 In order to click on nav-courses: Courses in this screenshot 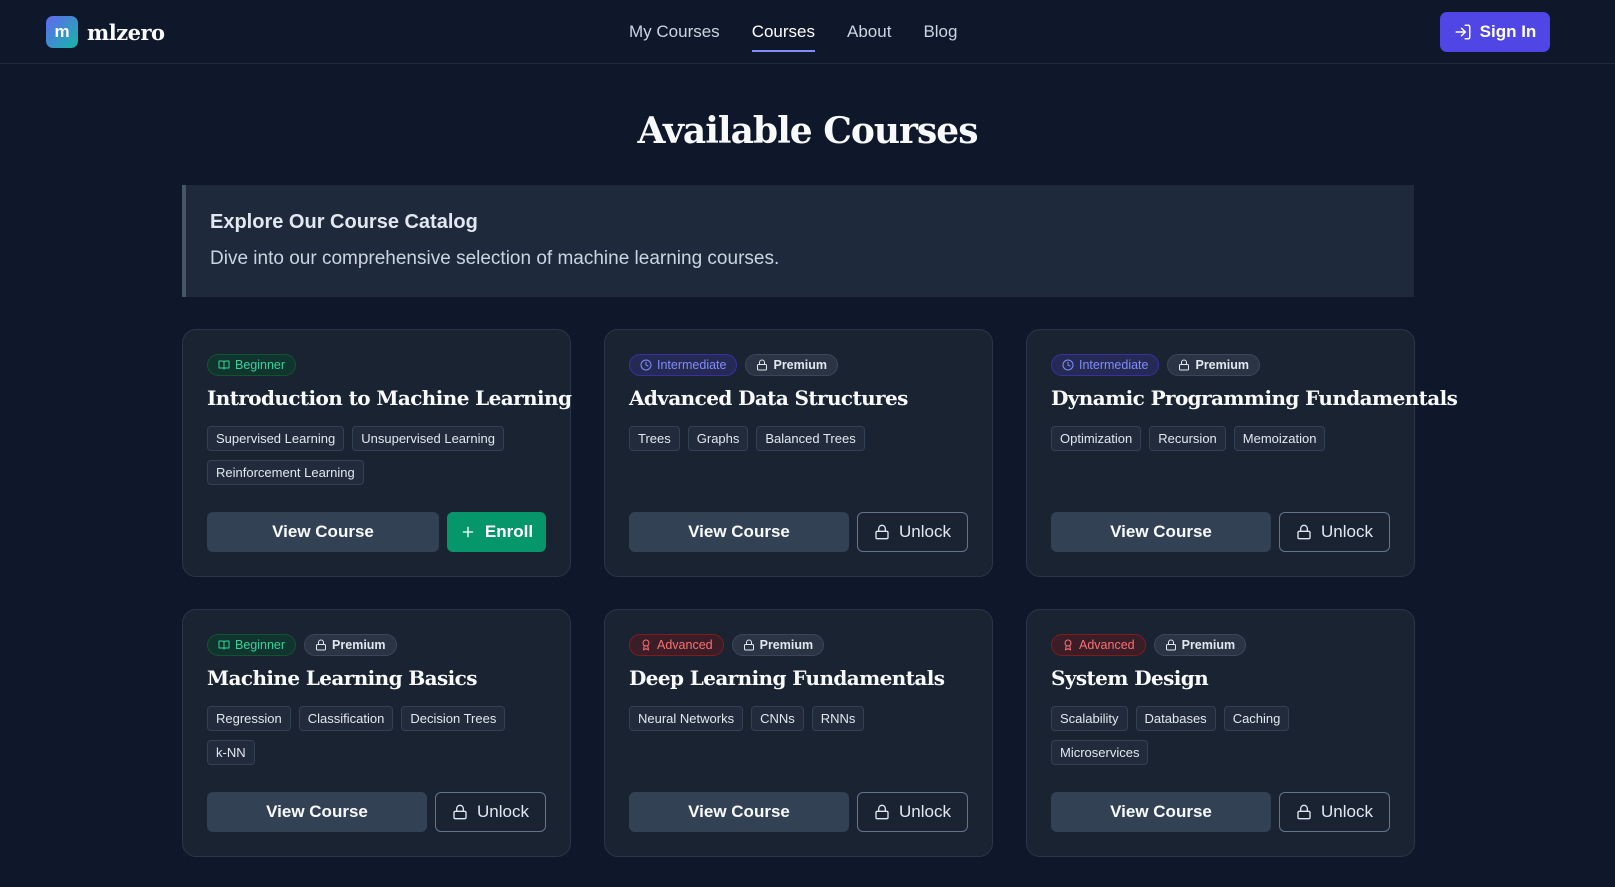, I will do `click(783, 37)`.